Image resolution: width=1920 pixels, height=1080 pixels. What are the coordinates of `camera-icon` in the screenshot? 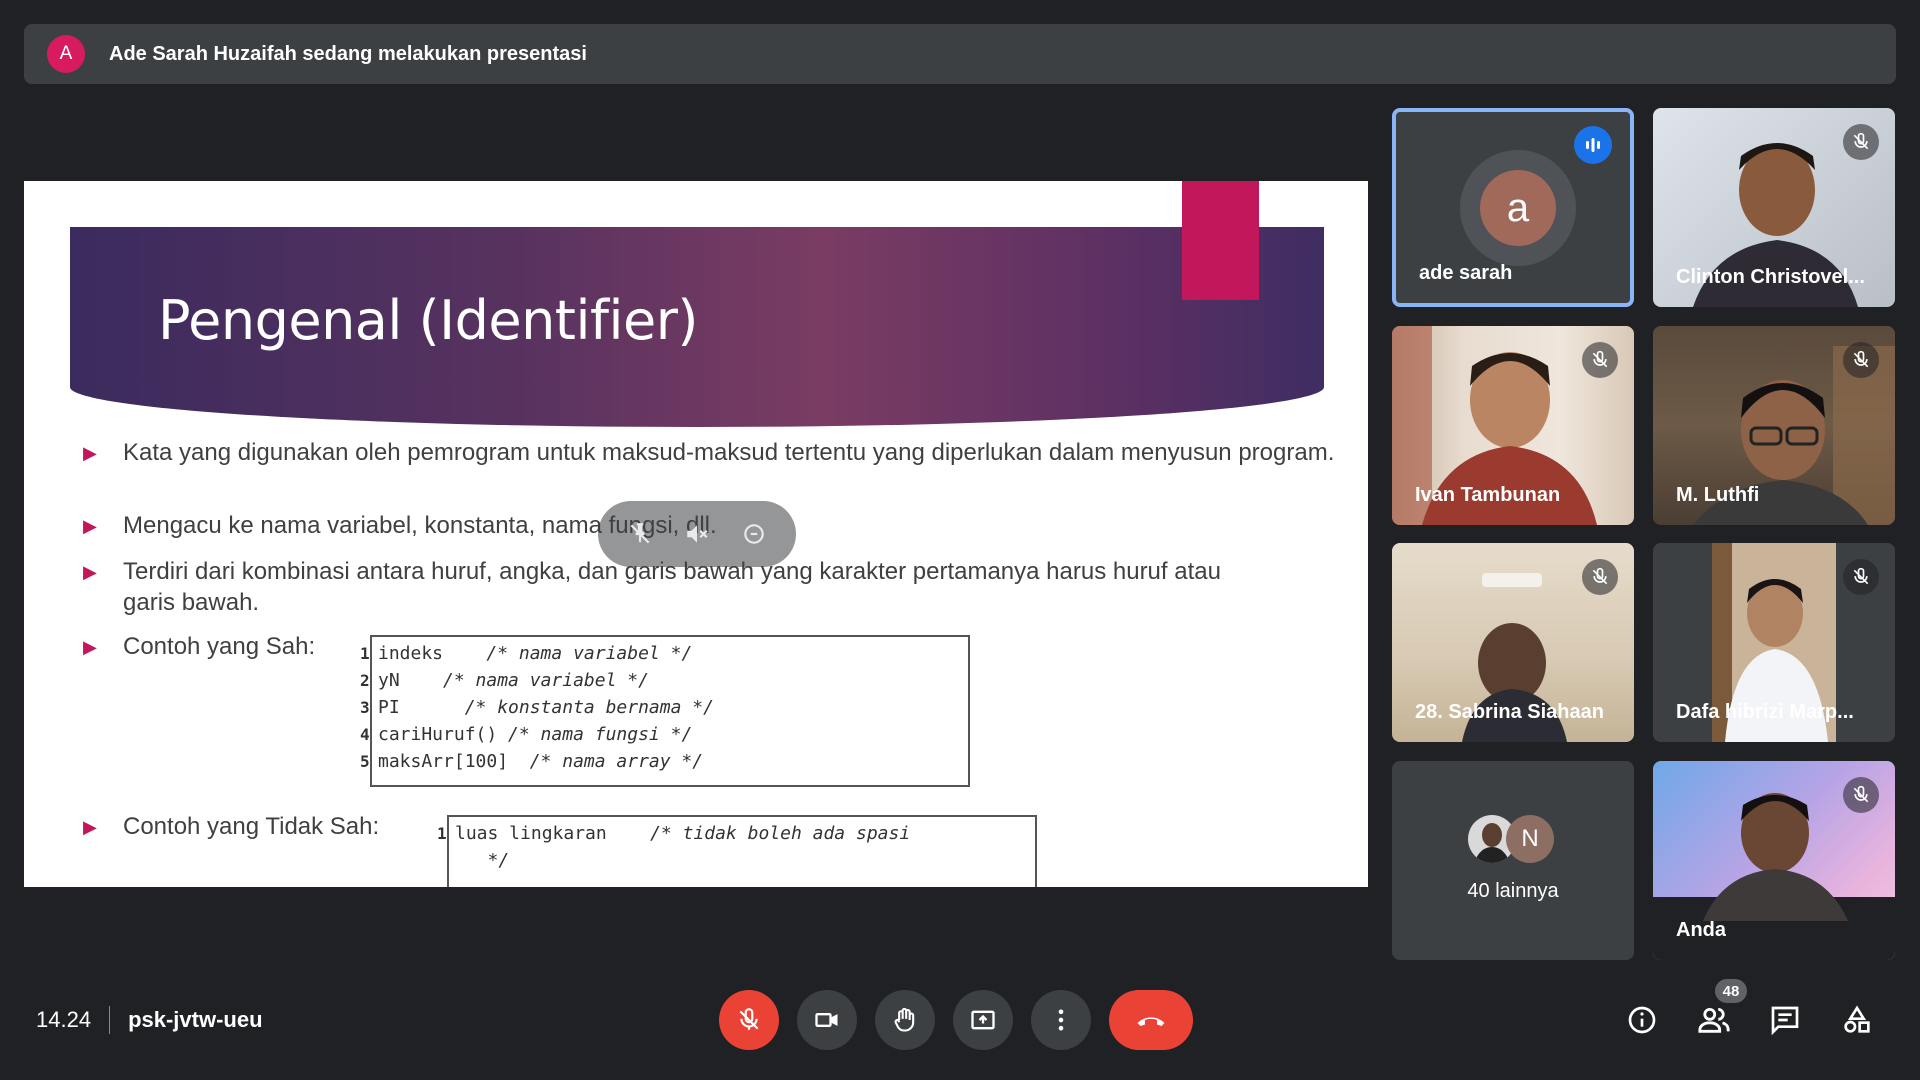 It's located at (826, 1020).